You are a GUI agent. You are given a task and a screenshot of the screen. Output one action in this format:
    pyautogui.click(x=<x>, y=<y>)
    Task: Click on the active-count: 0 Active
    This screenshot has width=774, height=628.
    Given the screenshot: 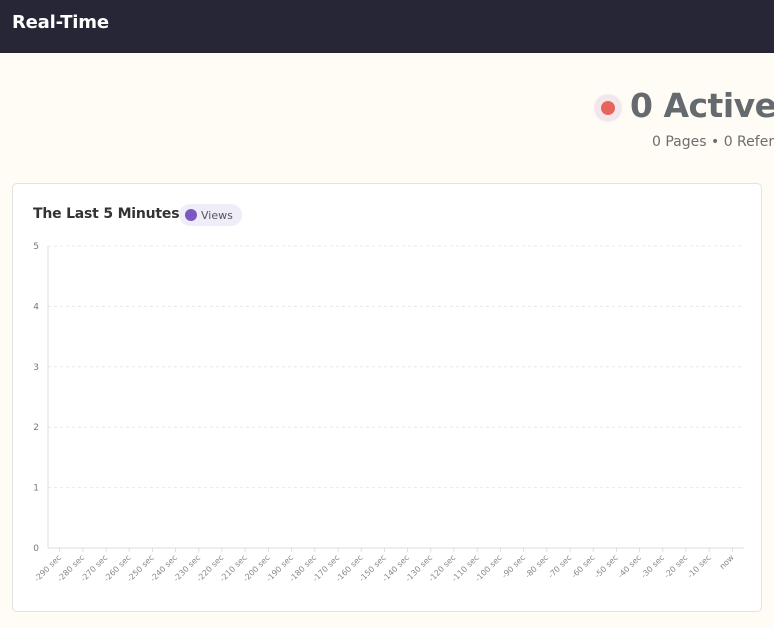 What is the action you would take?
    pyautogui.click(x=702, y=105)
    